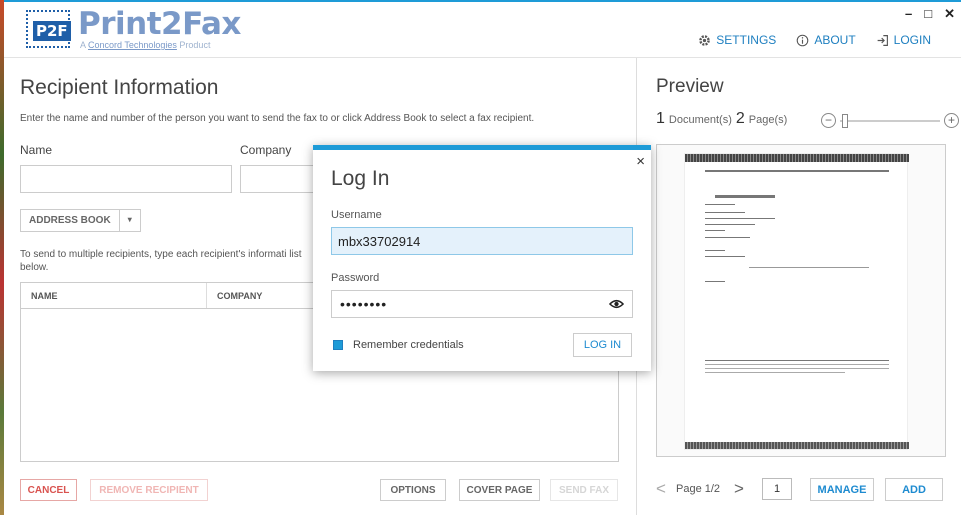  Describe the element at coordinates (912, 40) in the screenshot. I see `login-label: LOGIN` at that location.